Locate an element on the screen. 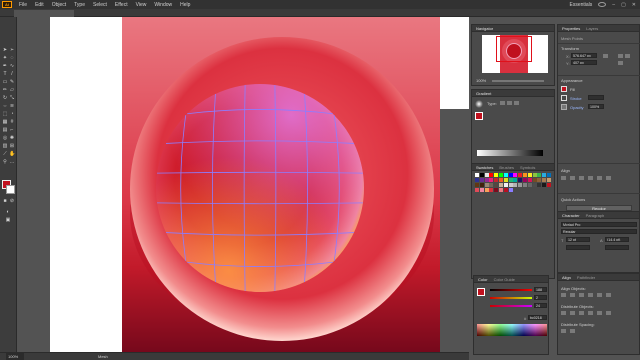 The width and height of the screenshot is (640, 360). slice-icon: ⟋ is located at coordinates (5, 154).